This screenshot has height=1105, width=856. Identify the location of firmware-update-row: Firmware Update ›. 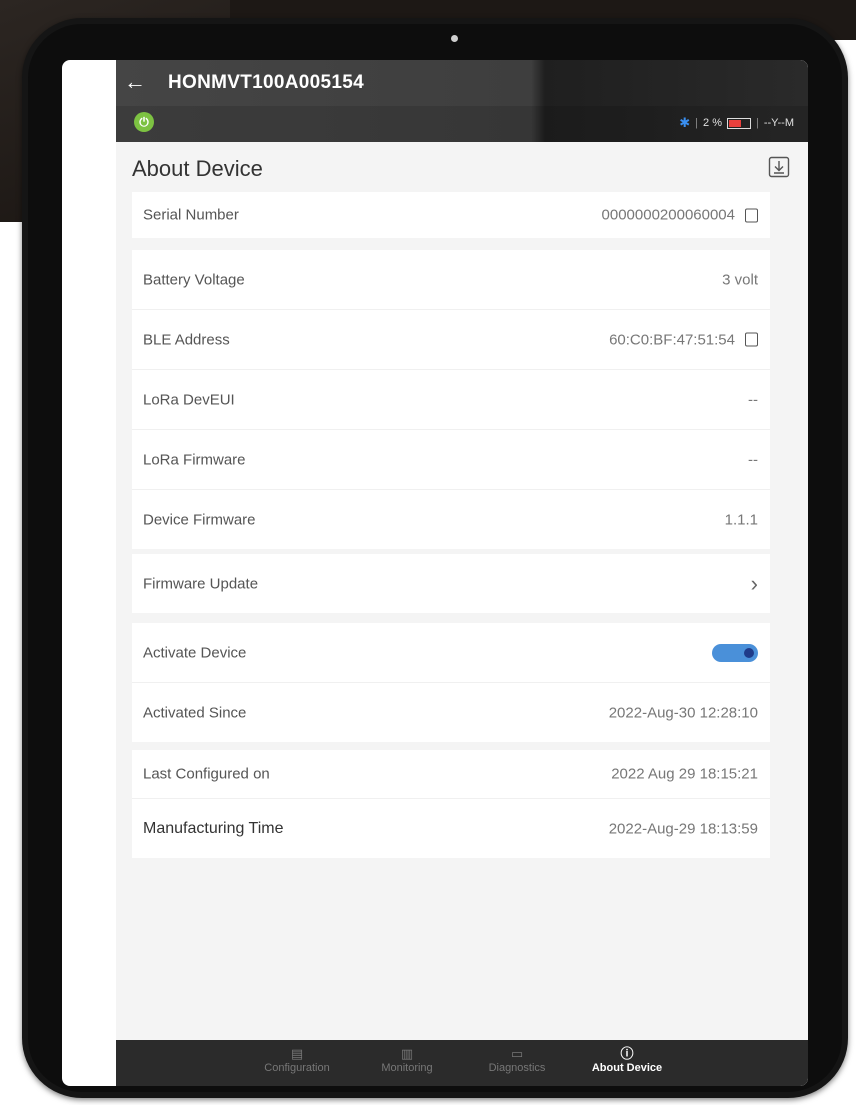
(451, 583).